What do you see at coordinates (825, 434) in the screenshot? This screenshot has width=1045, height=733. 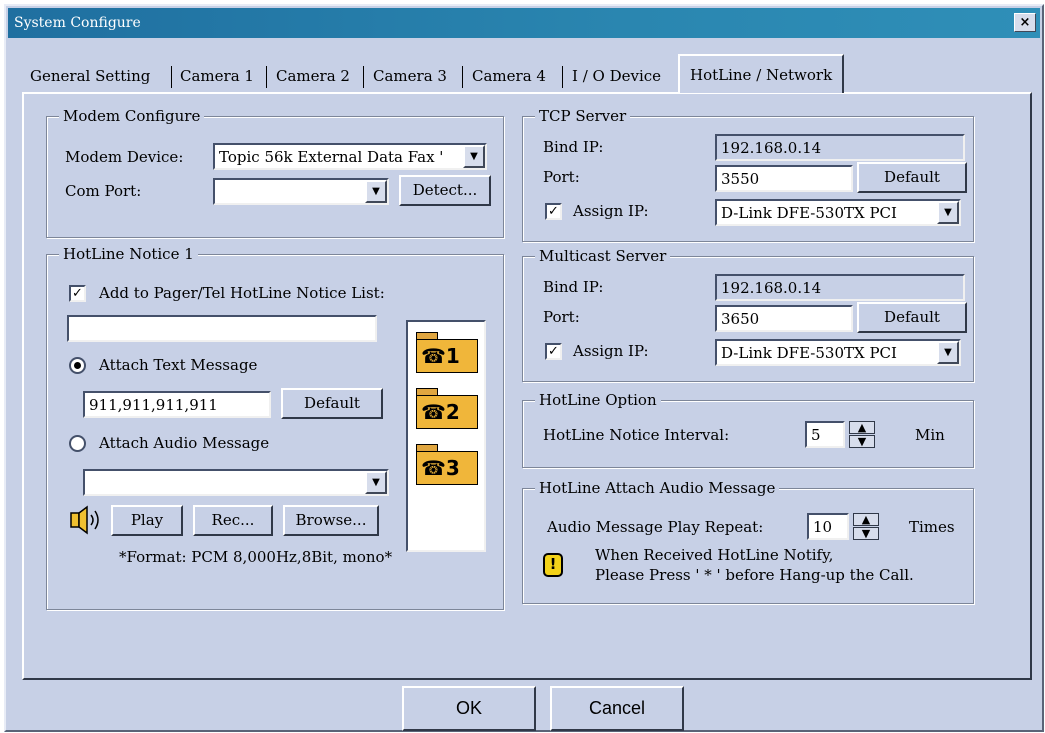 I see `notice-interval-input: 5` at bounding box center [825, 434].